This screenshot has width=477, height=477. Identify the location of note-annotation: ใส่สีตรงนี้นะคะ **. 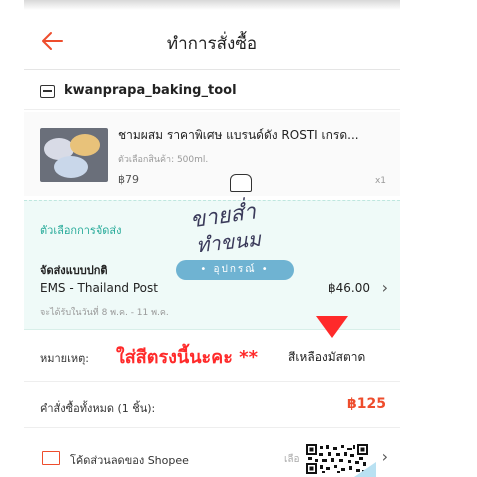
(187, 357).